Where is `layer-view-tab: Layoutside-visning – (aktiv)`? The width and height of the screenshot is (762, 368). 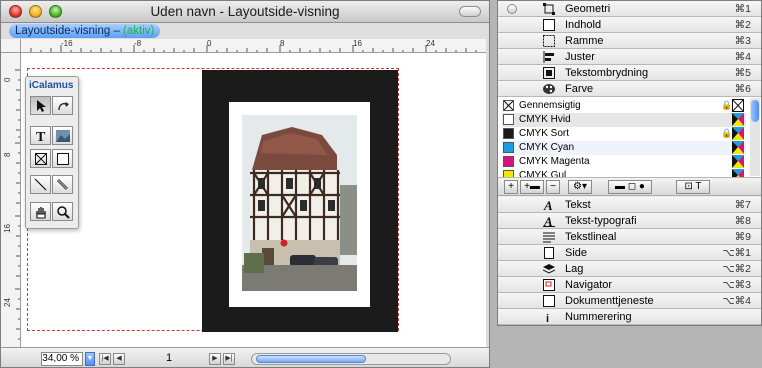 layer-view-tab: Layoutside-visning – (aktiv) is located at coordinates (85, 31).